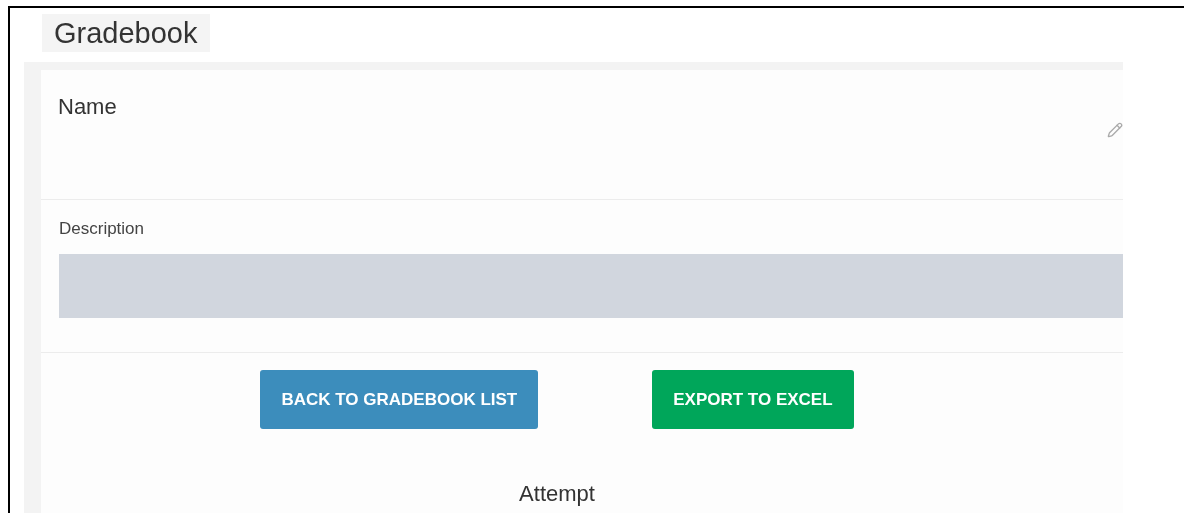  Describe the element at coordinates (399, 399) in the screenshot. I see `back-button: BACK TO GRADEBOOK LIST` at that location.